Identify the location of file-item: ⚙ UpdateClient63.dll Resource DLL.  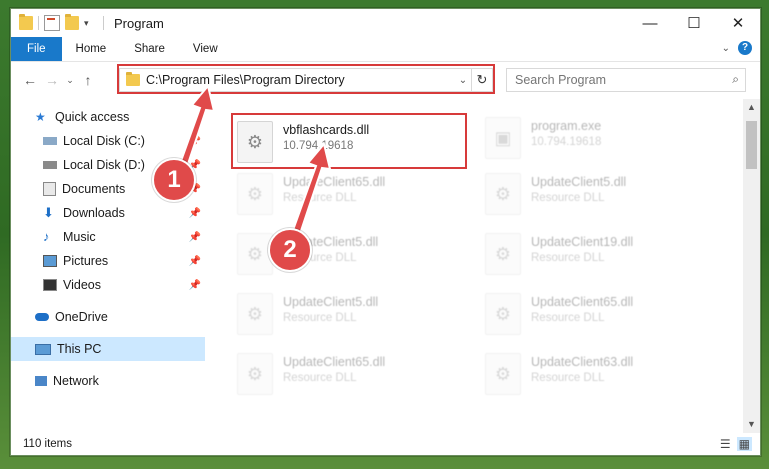
(601, 373).